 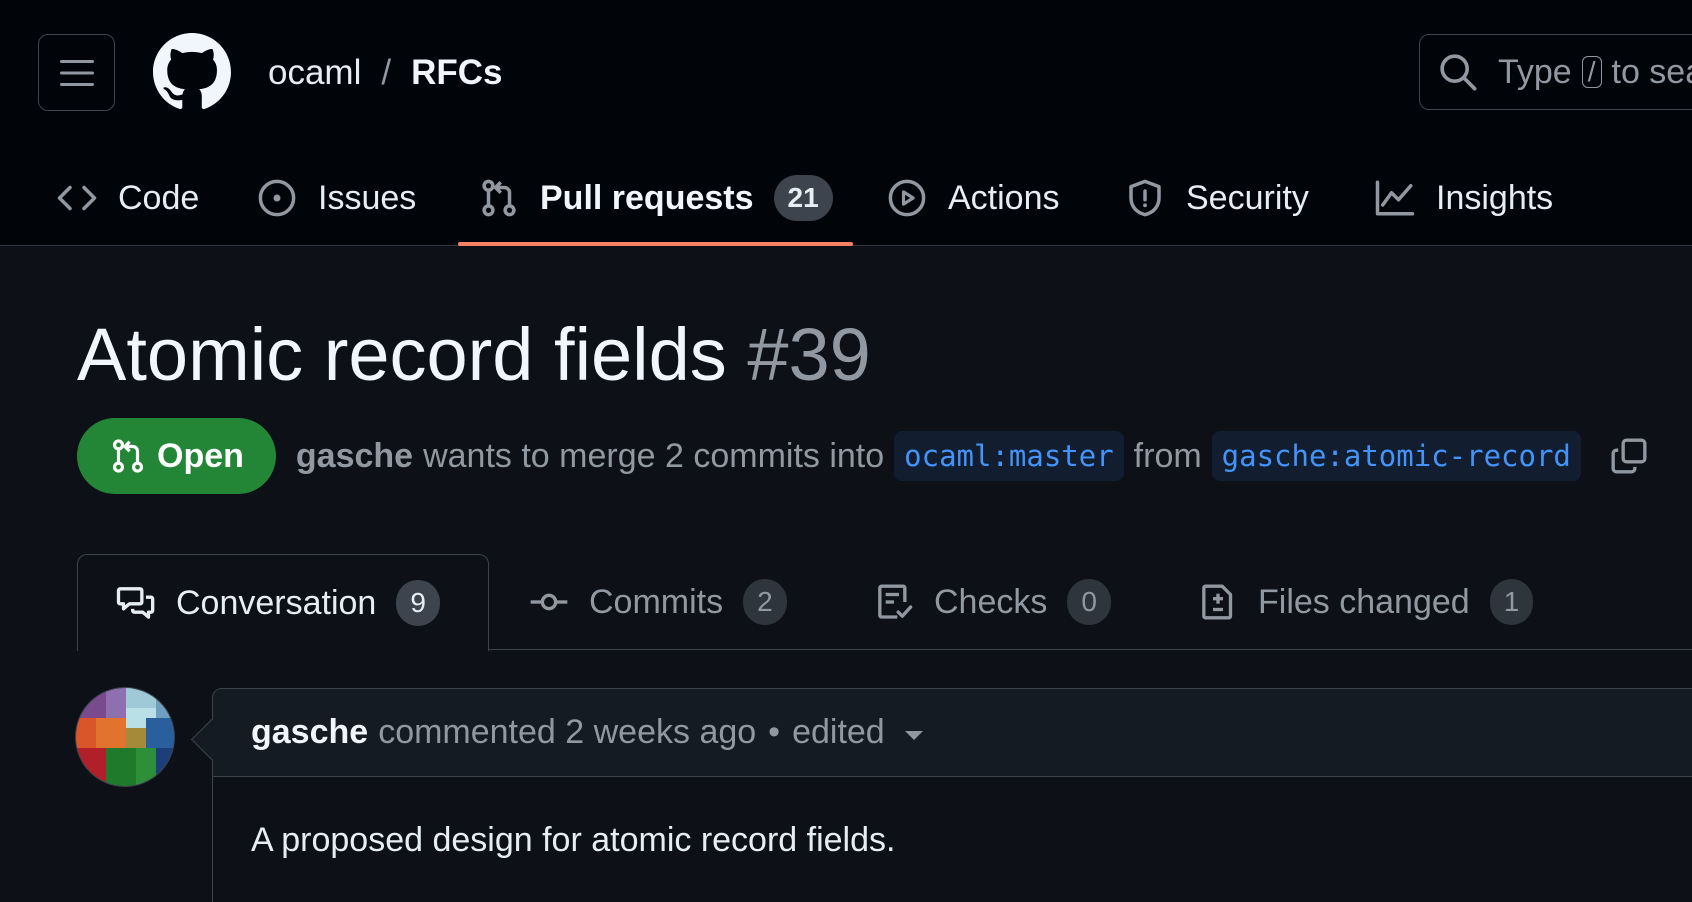 I want to click on nav-pull-requests-label: Pull requests, so click(x=647, y=197).